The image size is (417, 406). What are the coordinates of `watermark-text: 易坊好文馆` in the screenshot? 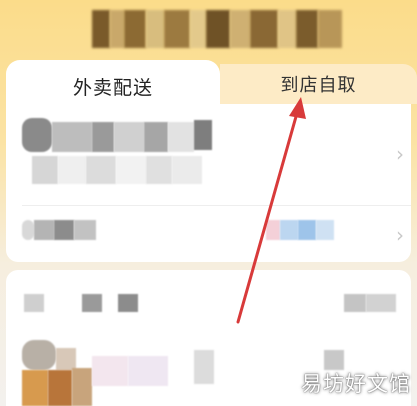 It's located at (356, 384).